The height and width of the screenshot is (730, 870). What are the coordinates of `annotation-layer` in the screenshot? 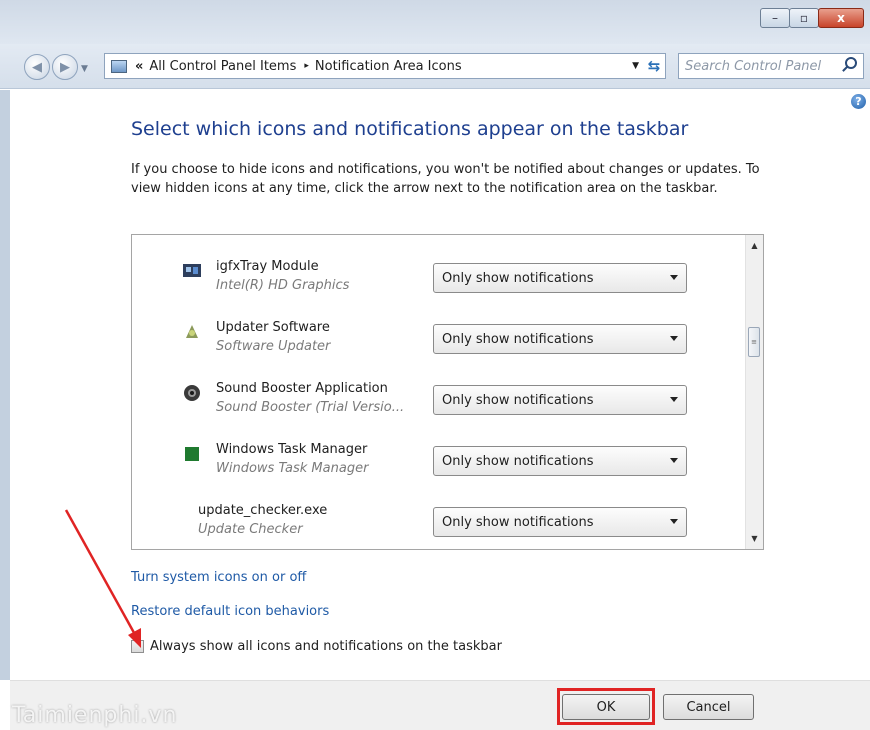 It's located at (102, 578).